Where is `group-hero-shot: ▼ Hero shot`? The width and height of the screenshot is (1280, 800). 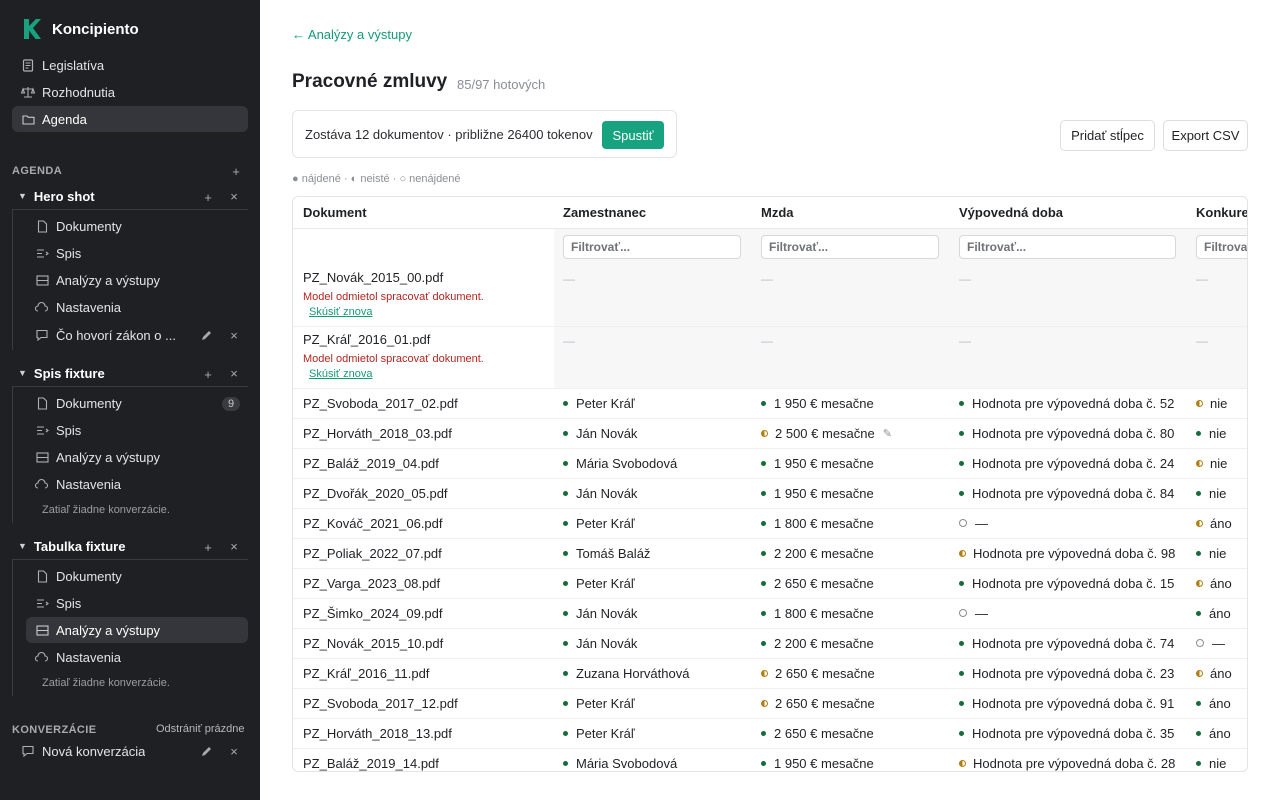
group-hero-shot: ▼ Hero shot is located at coordinates (56, 196).